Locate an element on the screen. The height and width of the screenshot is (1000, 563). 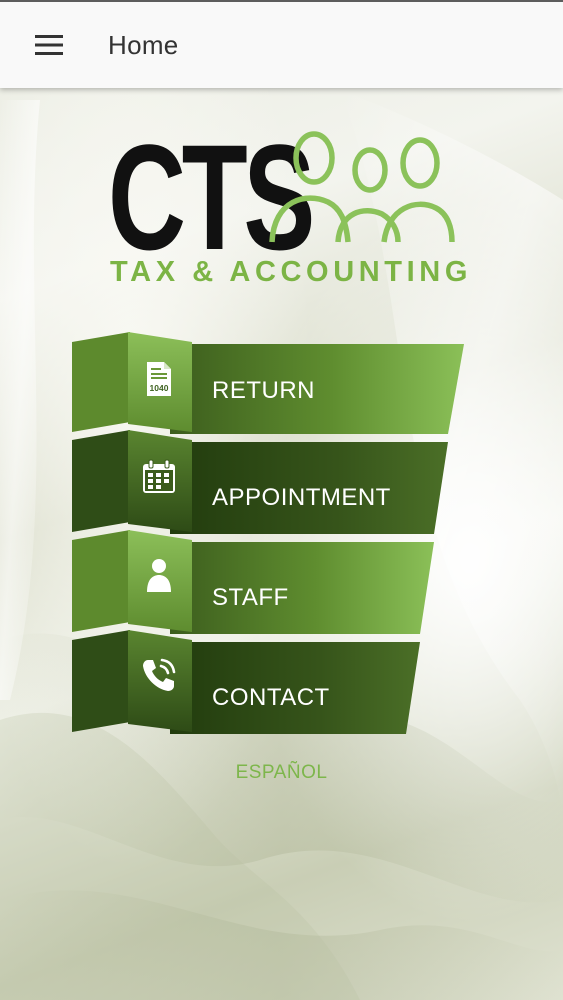
language-toggle-container: ESPAÑOL is located at coordinates (281, 773).